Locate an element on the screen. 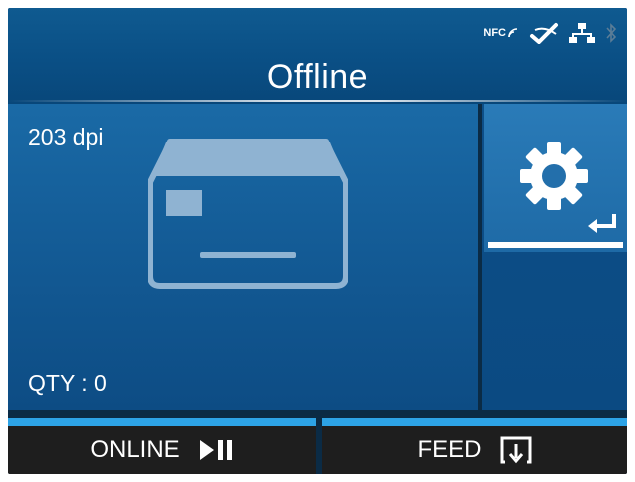 The width and height of the screenshot is (635, 482). online-label: ONLINE is located at coordinates (135, 449).